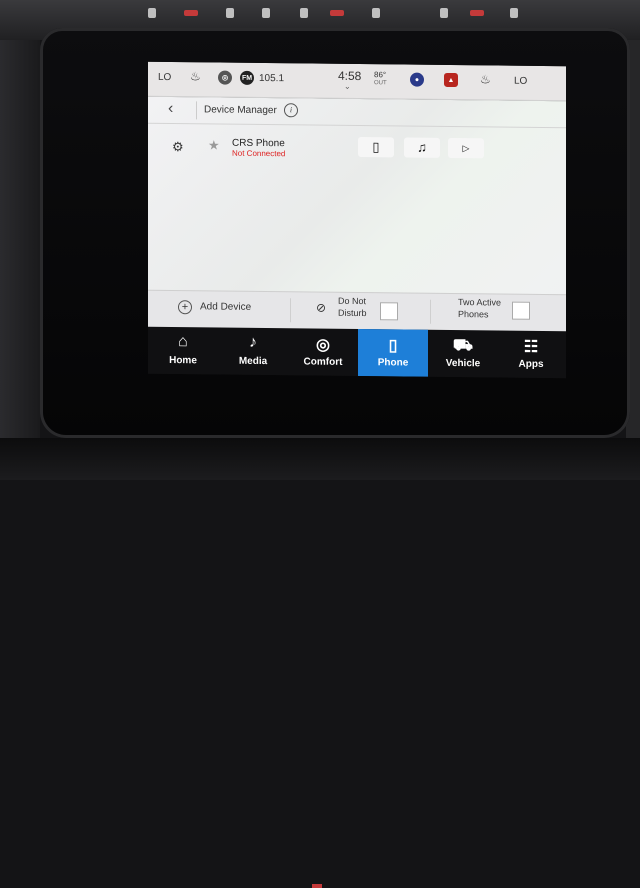 This screenshot has width=640, height=888. Describe the element at coordinates (170, 109) in the screenshot. I see `back-chevron-icon: ‹` at that location.